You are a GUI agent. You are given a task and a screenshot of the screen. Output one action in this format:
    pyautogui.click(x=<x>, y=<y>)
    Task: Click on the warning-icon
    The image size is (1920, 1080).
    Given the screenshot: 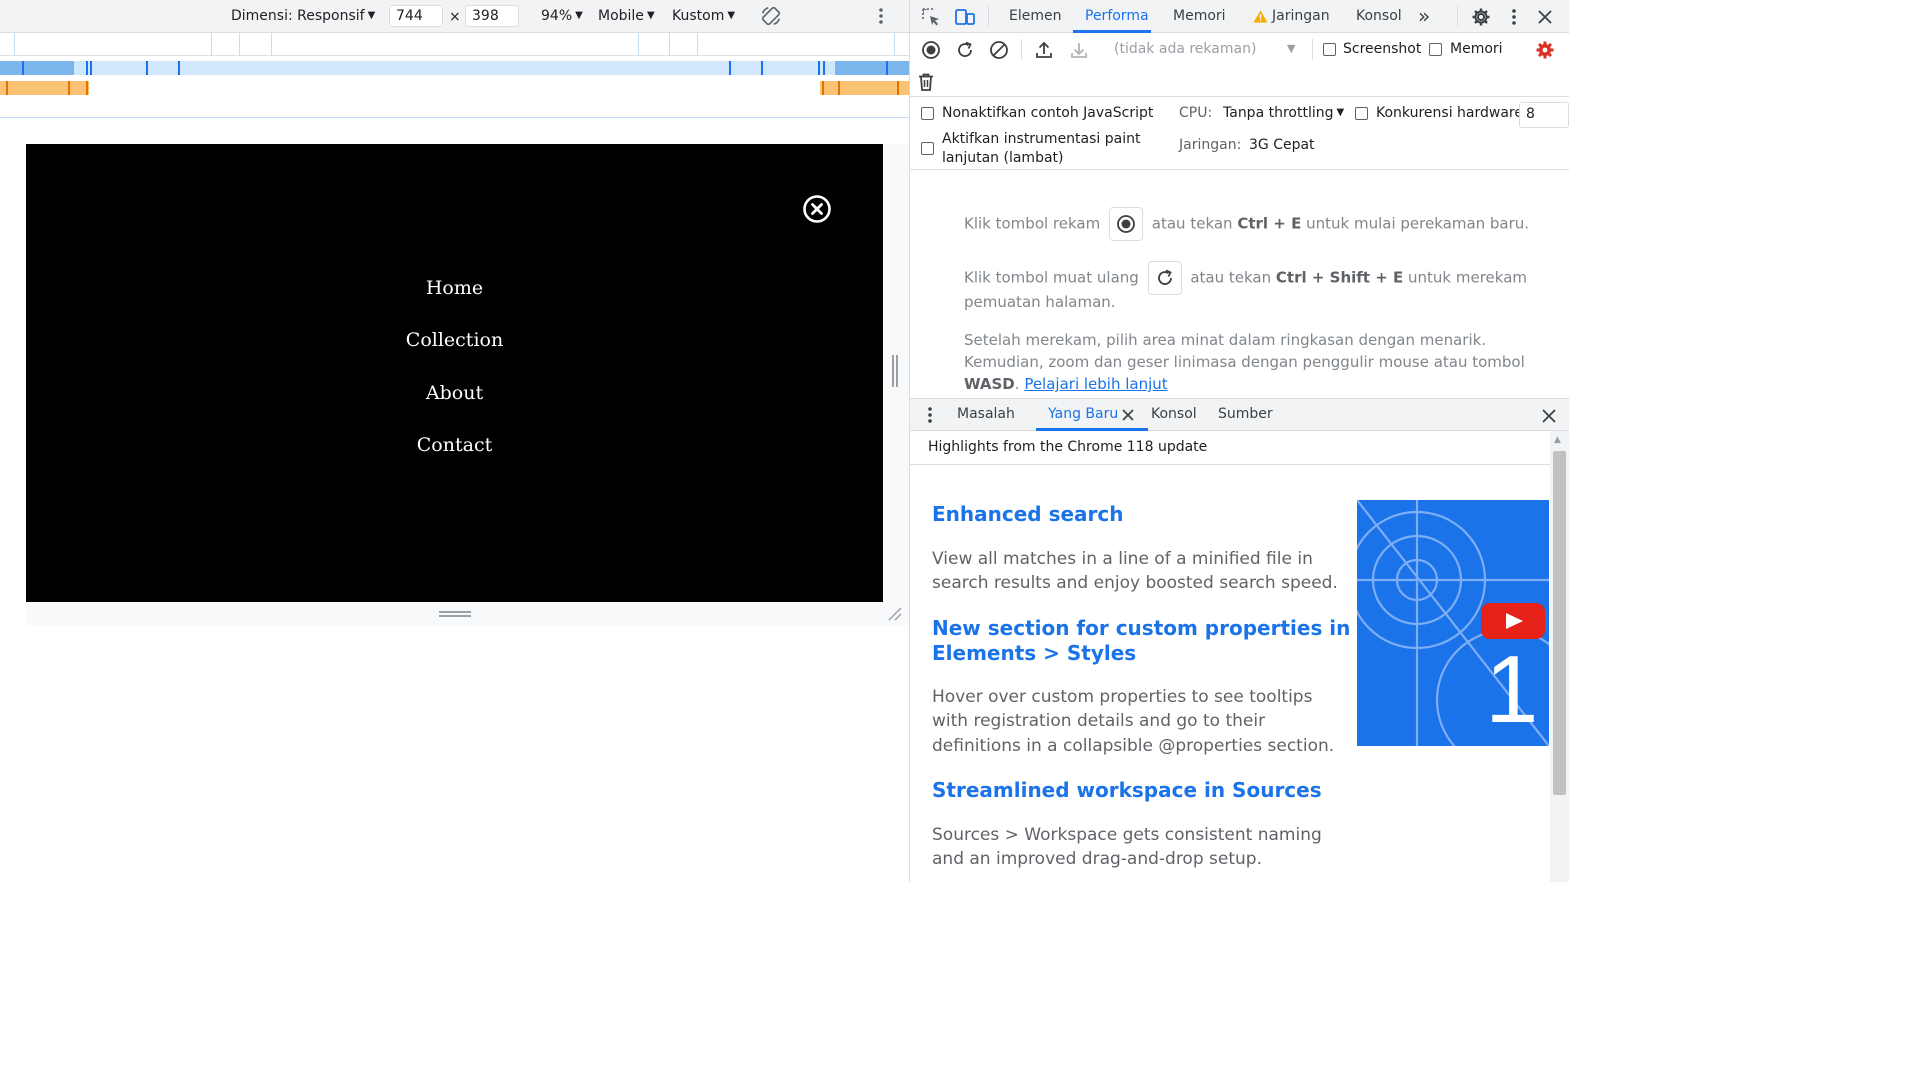 What is the action you would take?
    pyautogui.click(x=1260, y=16)
    